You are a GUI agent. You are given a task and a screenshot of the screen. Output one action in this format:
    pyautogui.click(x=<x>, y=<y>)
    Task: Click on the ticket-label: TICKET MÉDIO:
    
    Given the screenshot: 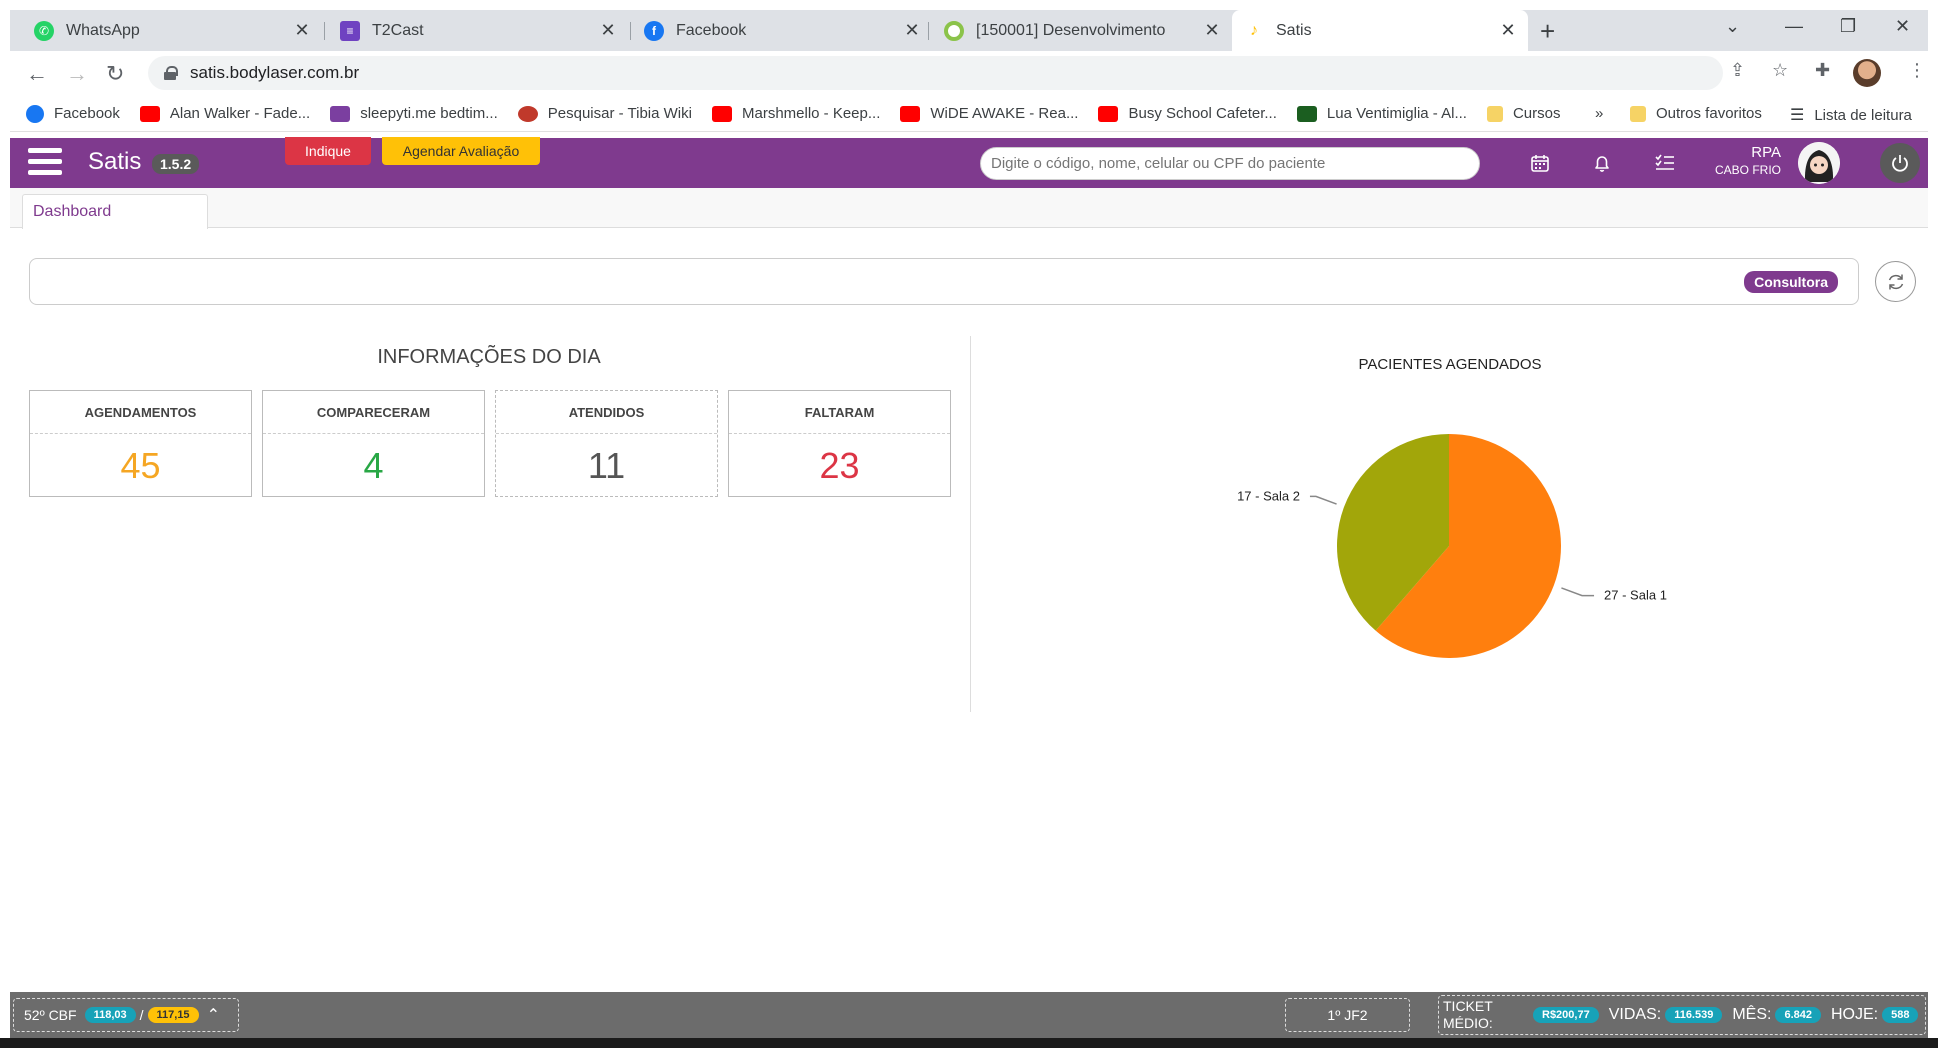 What is the action you would take?
    pyautogui.click(x=1468, y=1014)
    